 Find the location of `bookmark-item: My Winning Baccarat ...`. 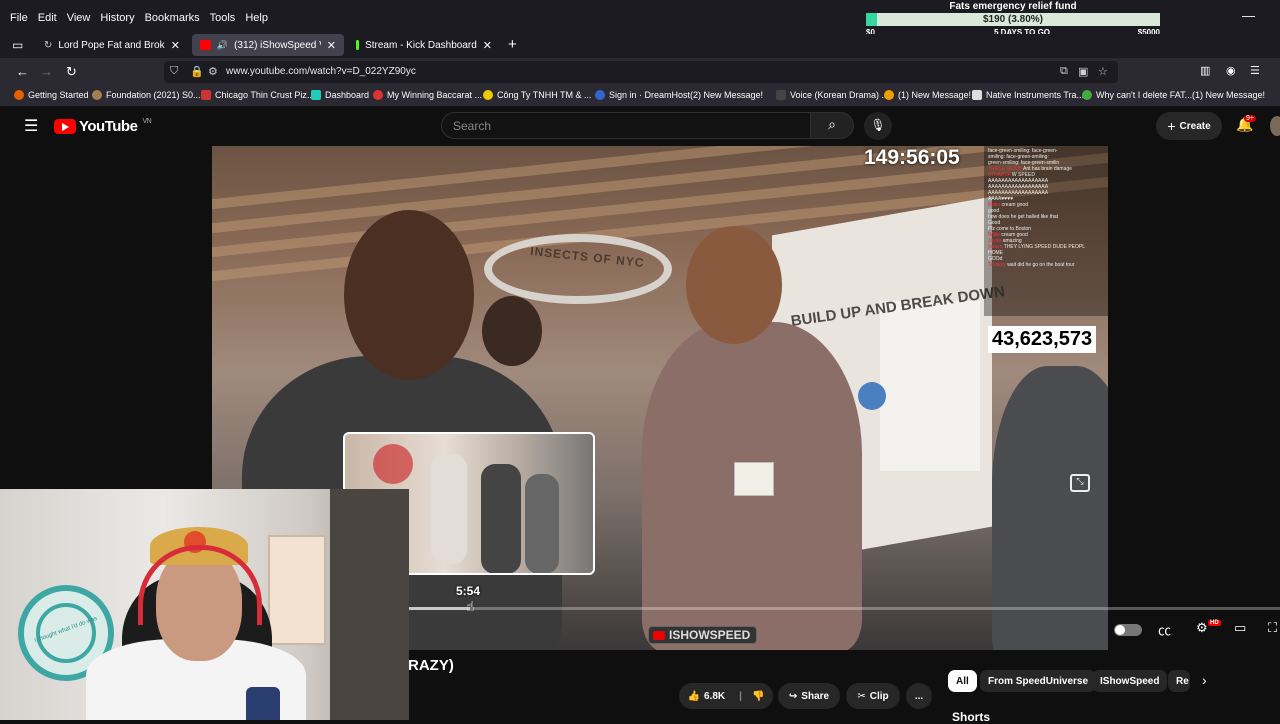

bookmark-item: My Winning Baccarat ... is located at coordinates (427, 95).